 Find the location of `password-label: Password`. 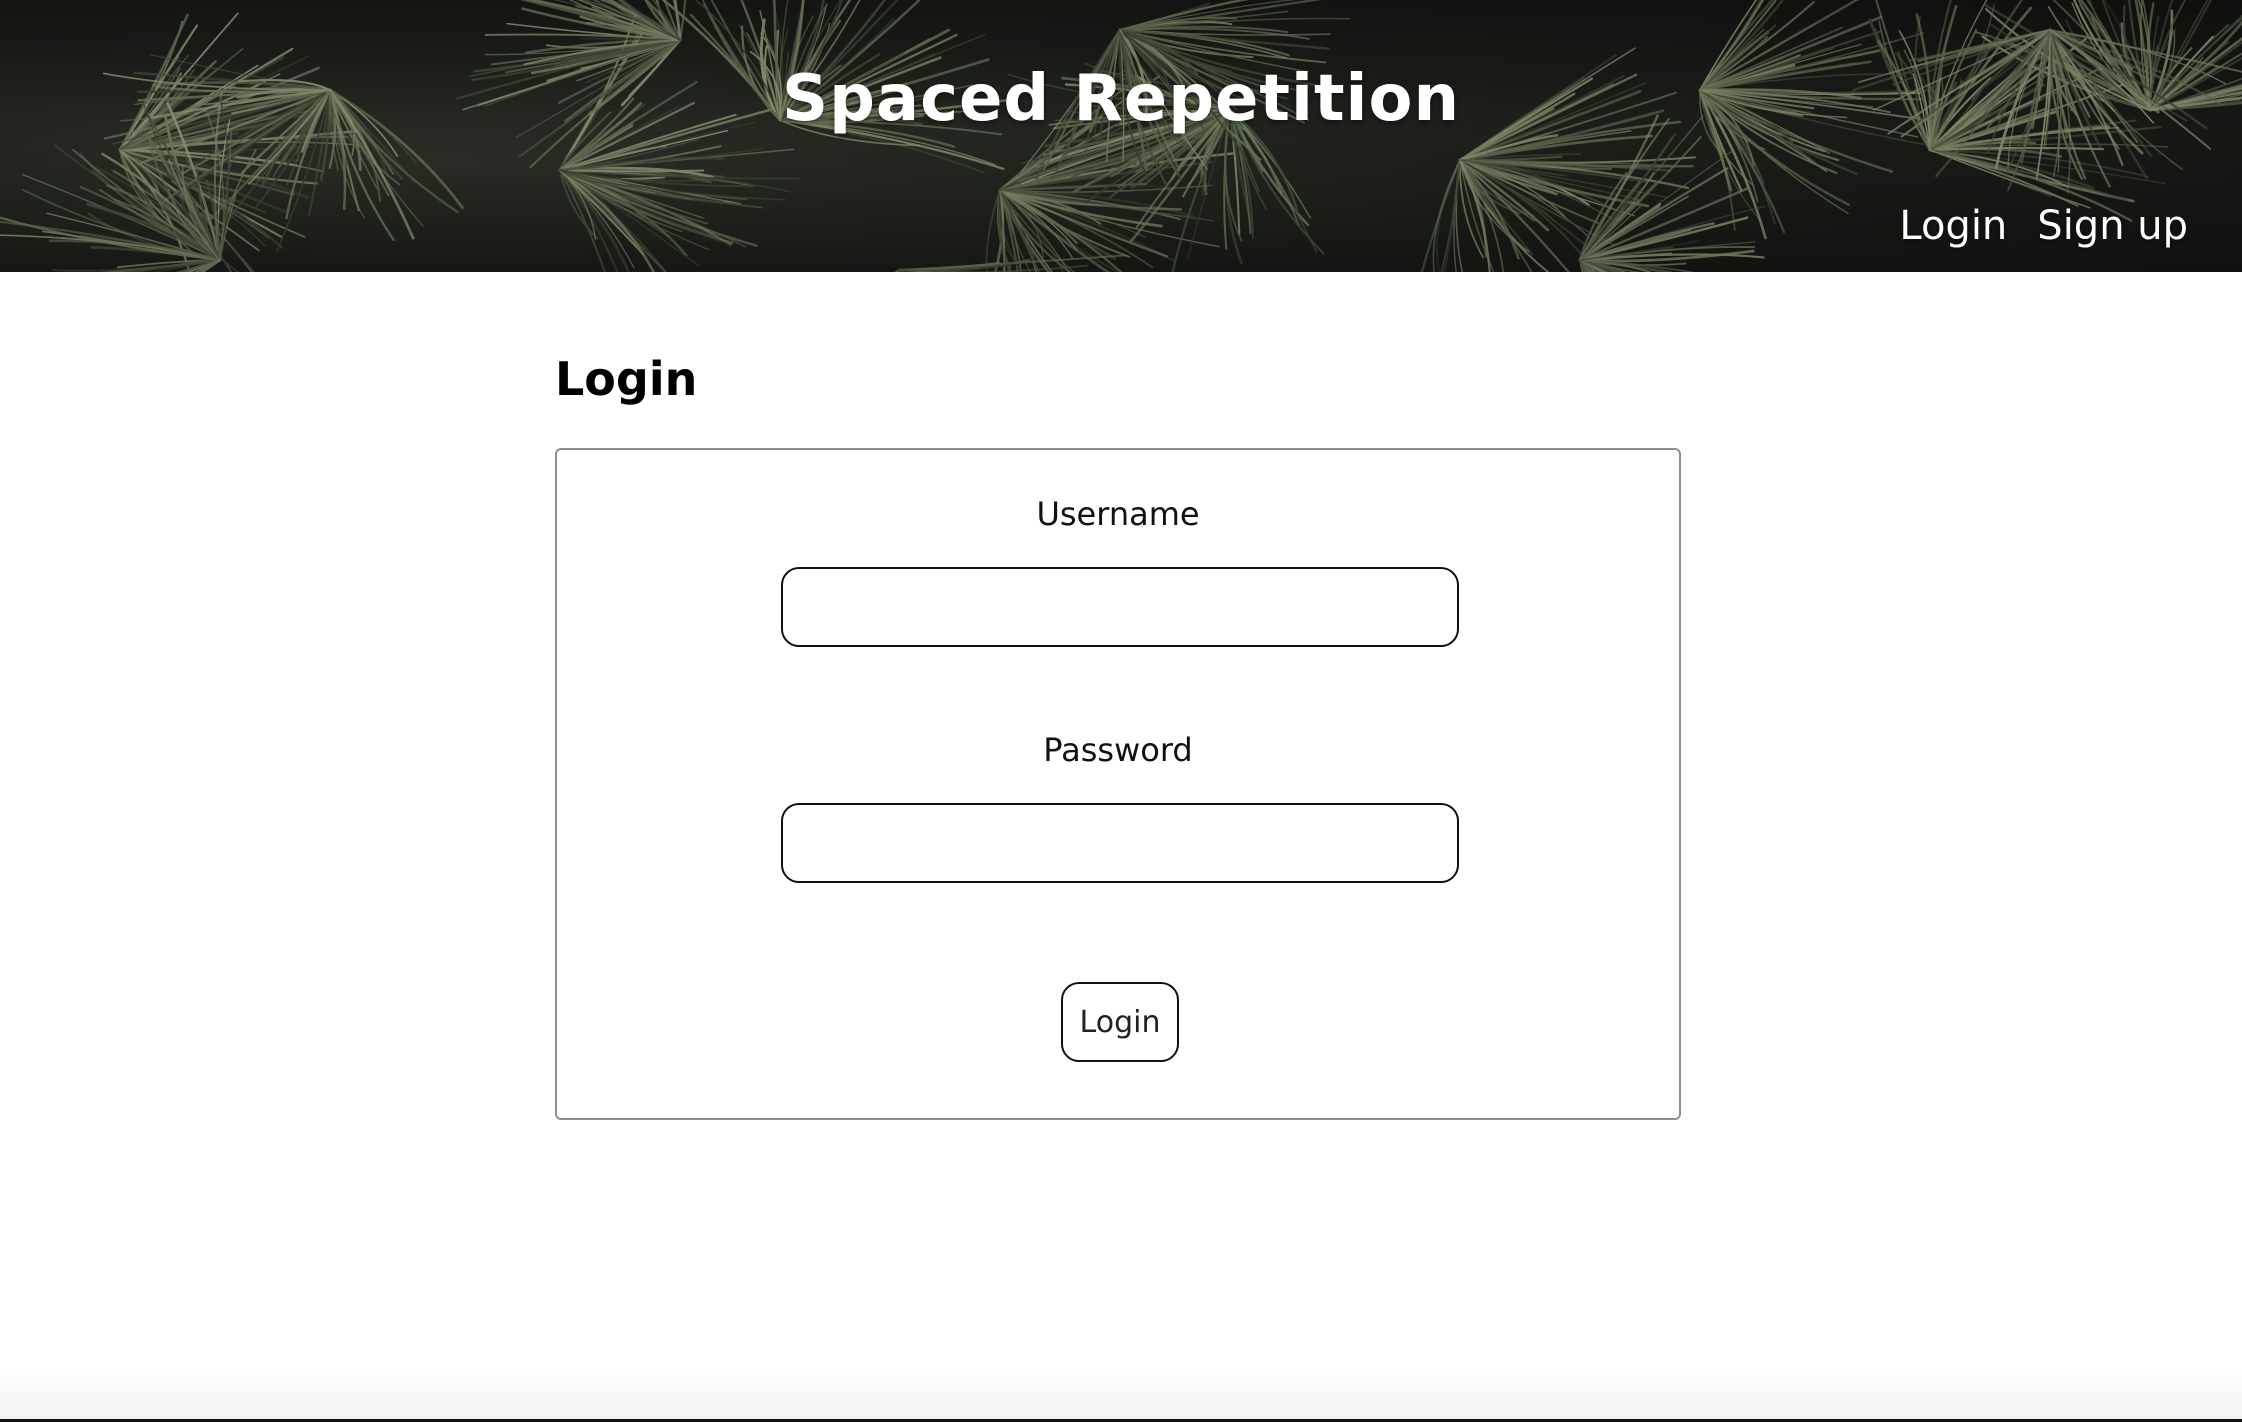

password-label: Password is located at coordinates (1118, 750).